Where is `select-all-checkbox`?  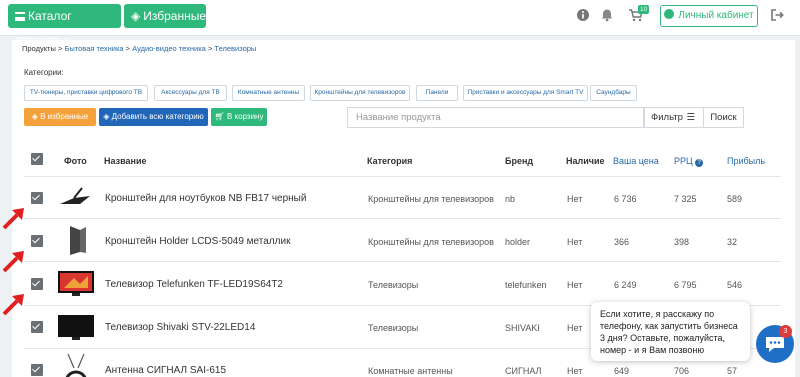 select-all-checkbox is located at coordinates (37, 159).